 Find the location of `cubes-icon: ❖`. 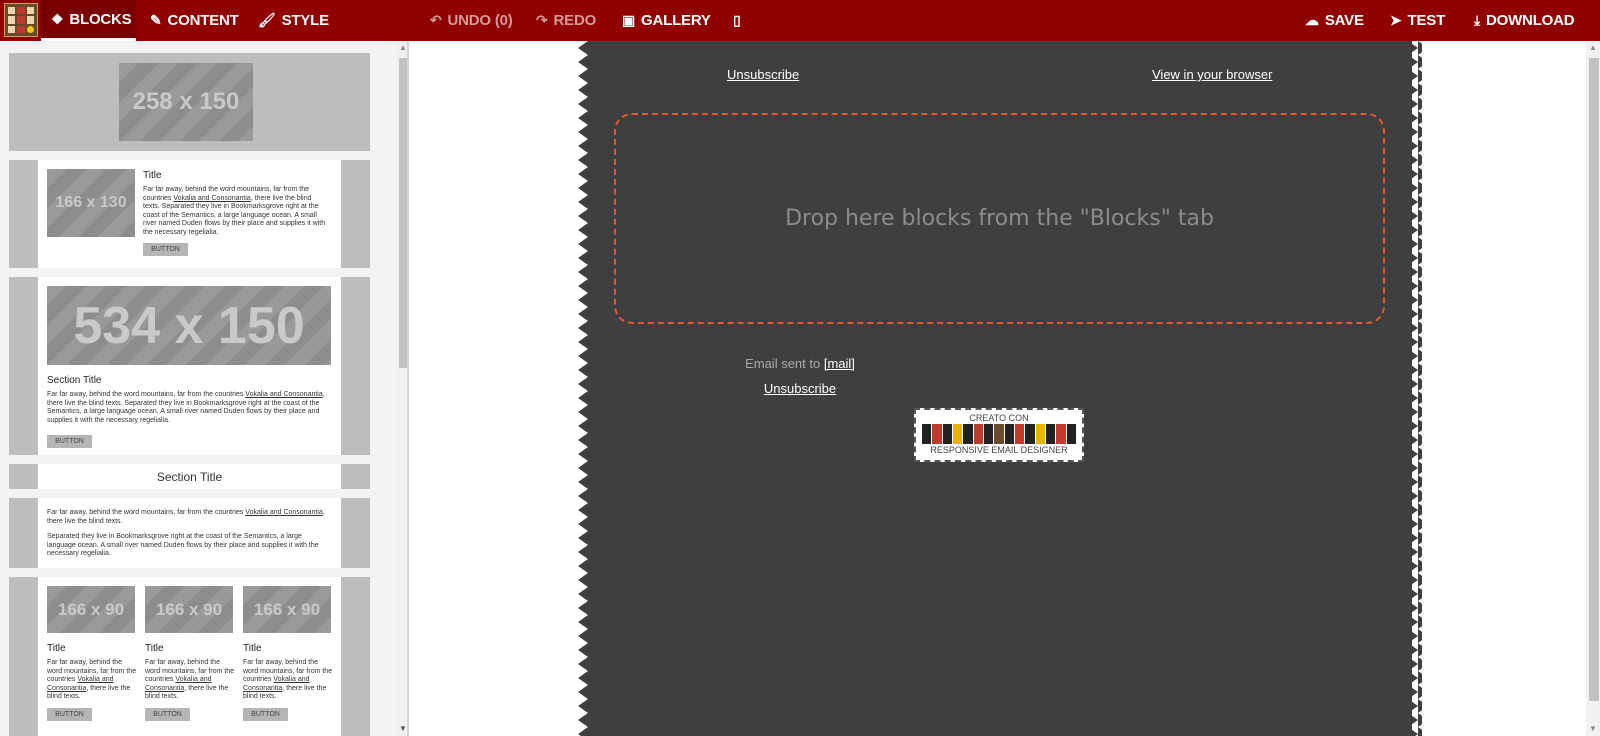

cubes-icon: ❖ is located at coordinates (57, 18).